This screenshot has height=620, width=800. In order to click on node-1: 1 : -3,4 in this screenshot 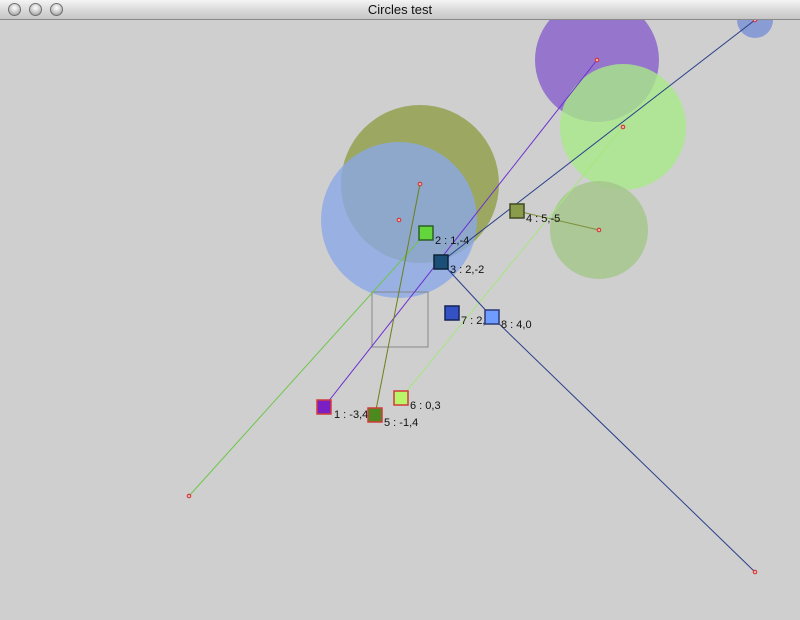, I will do `click(342, 410)`.